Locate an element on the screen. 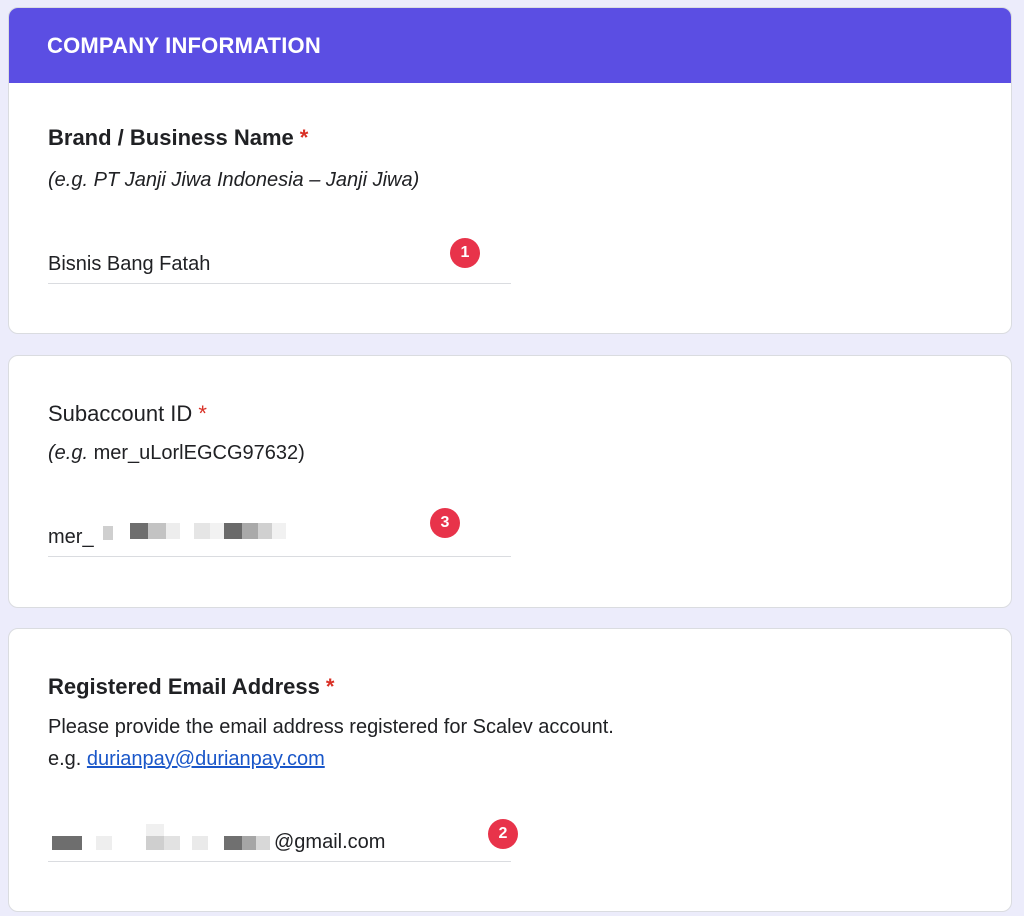 Image resolution: width=1024 pixels, height=916 pixels. email-example-link: durianpay@durianpay.com is located at coordinates (206, 759).